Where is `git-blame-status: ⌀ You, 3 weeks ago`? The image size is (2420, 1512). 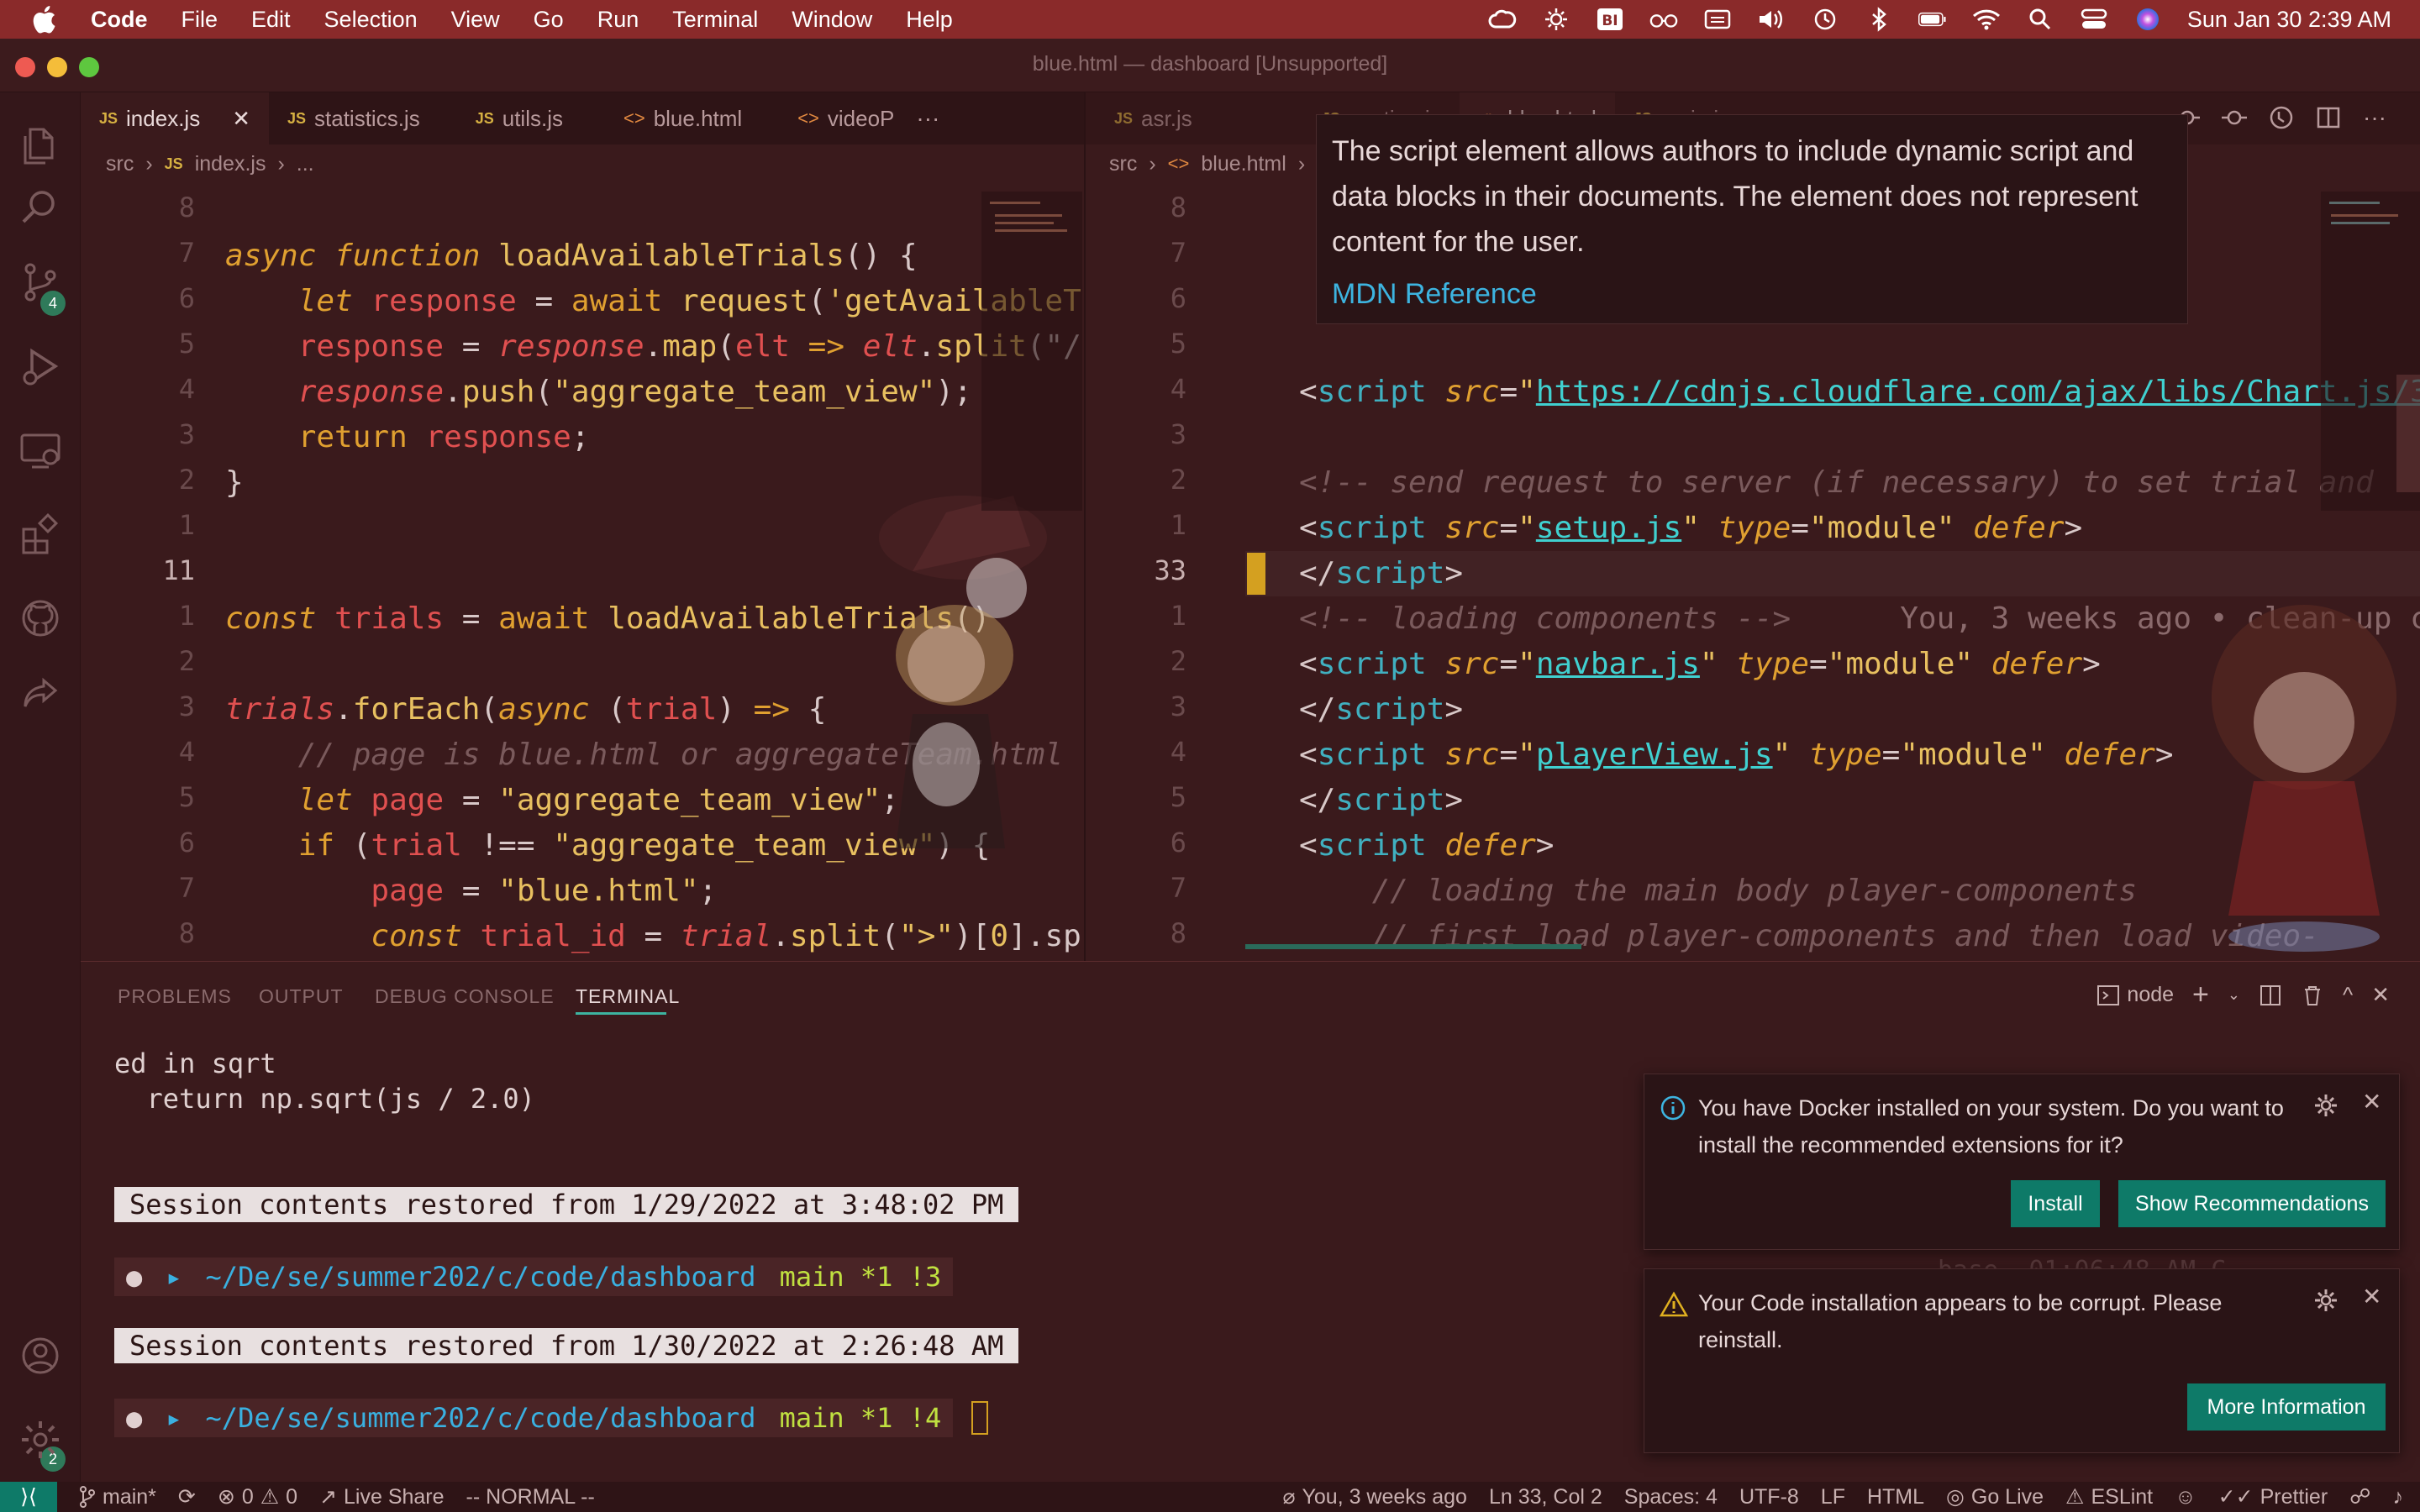
git-blame-status: ⌀ You, 3 weeks ago is located at coordinates (1375, 1496).